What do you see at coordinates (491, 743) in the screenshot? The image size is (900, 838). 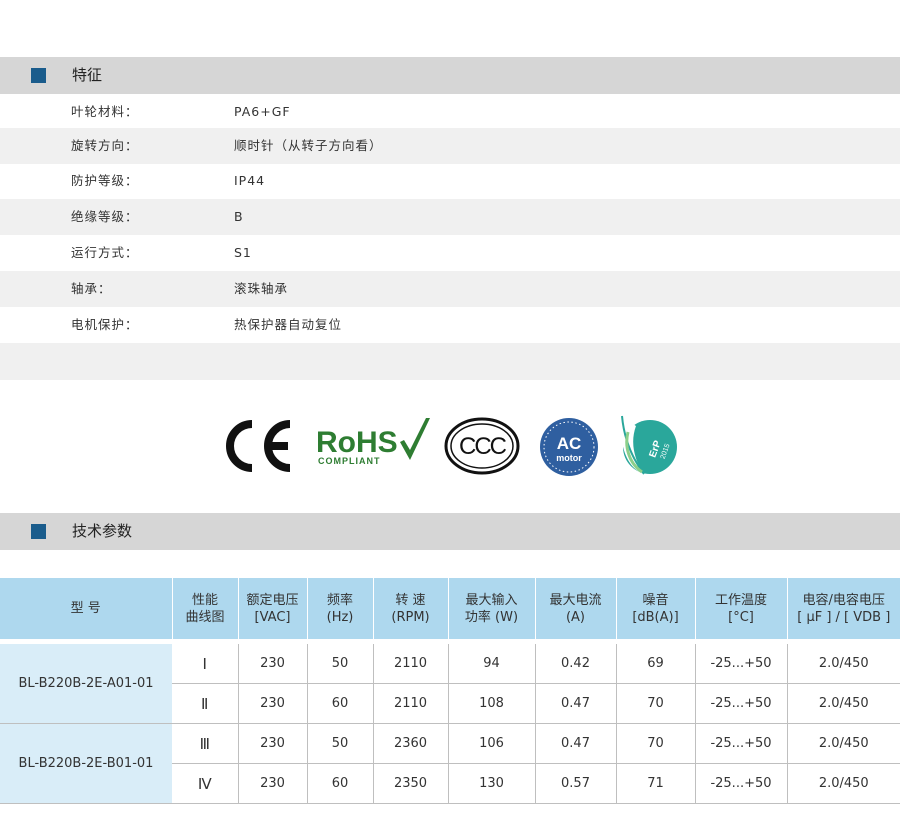 I see `power-cell: 106` at bounding box center [491, 743].